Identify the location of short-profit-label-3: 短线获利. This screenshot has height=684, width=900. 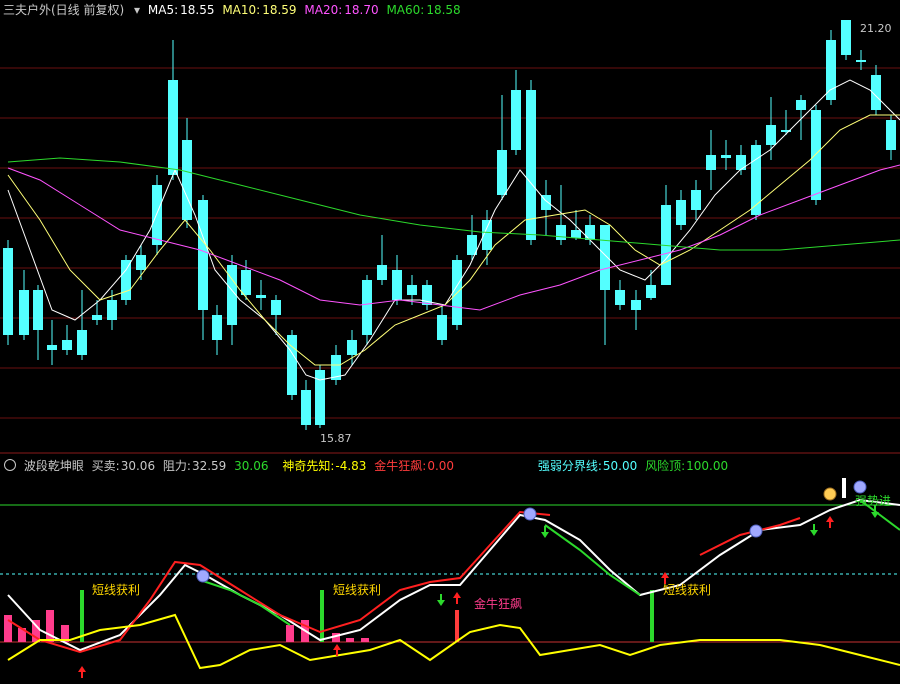
(687, 590).